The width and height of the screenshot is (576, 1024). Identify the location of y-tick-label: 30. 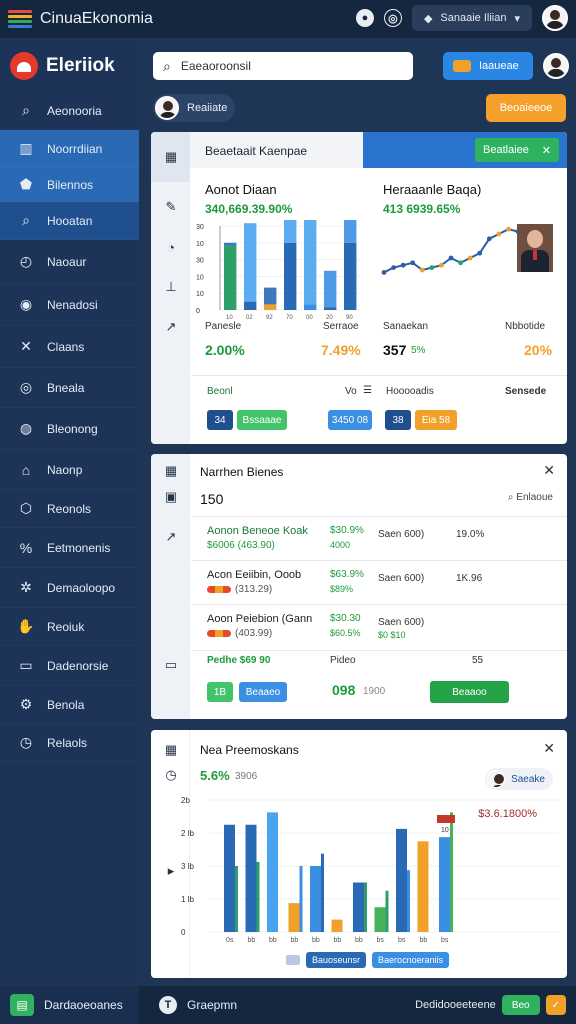
(200, 261).